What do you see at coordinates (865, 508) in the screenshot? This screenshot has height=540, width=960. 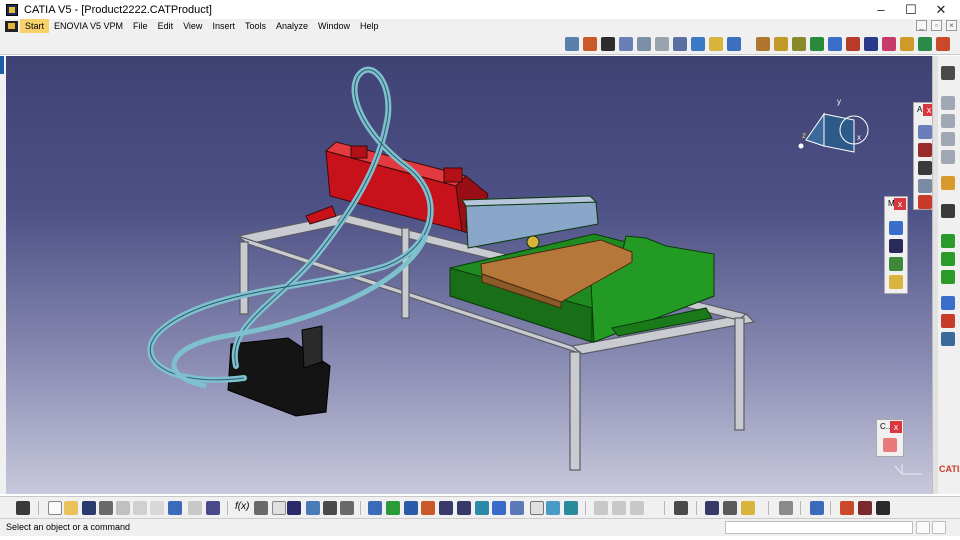 I see `simulate-icon` at bounding box center [865, 508].